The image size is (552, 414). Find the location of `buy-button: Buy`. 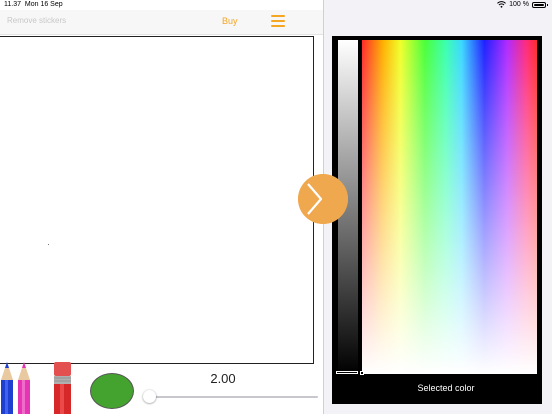

buy-button: Buy is located at coordinates (230, 21).